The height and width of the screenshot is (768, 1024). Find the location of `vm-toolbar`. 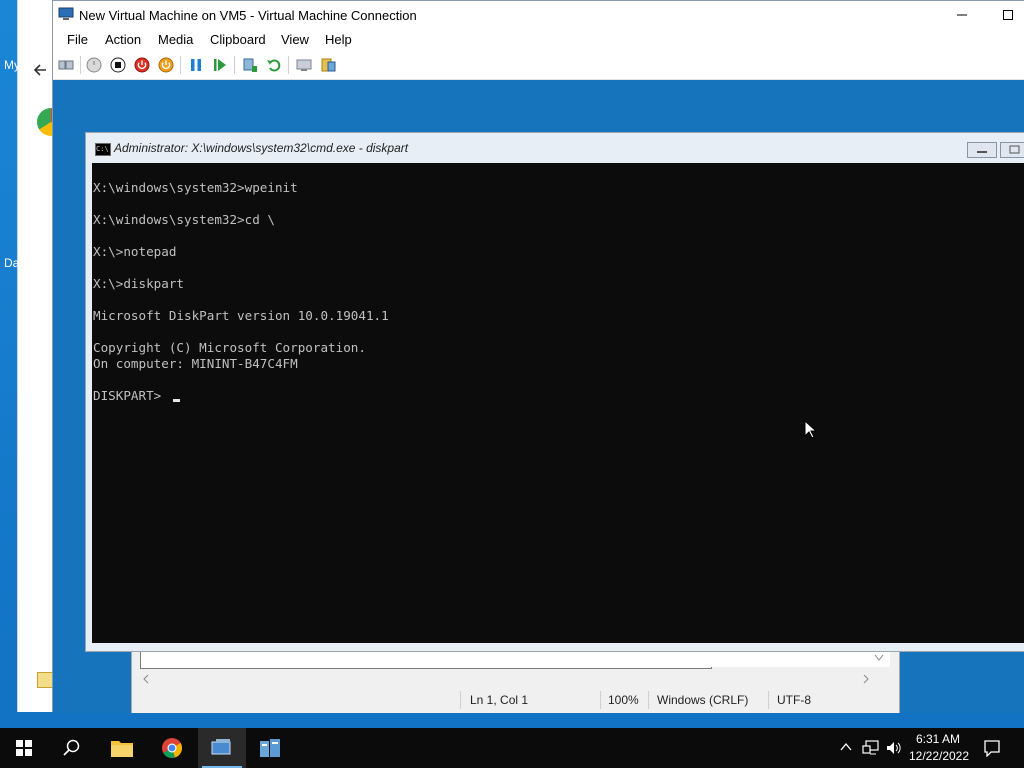

vm-toolbar is located at coordinates (538, 65).